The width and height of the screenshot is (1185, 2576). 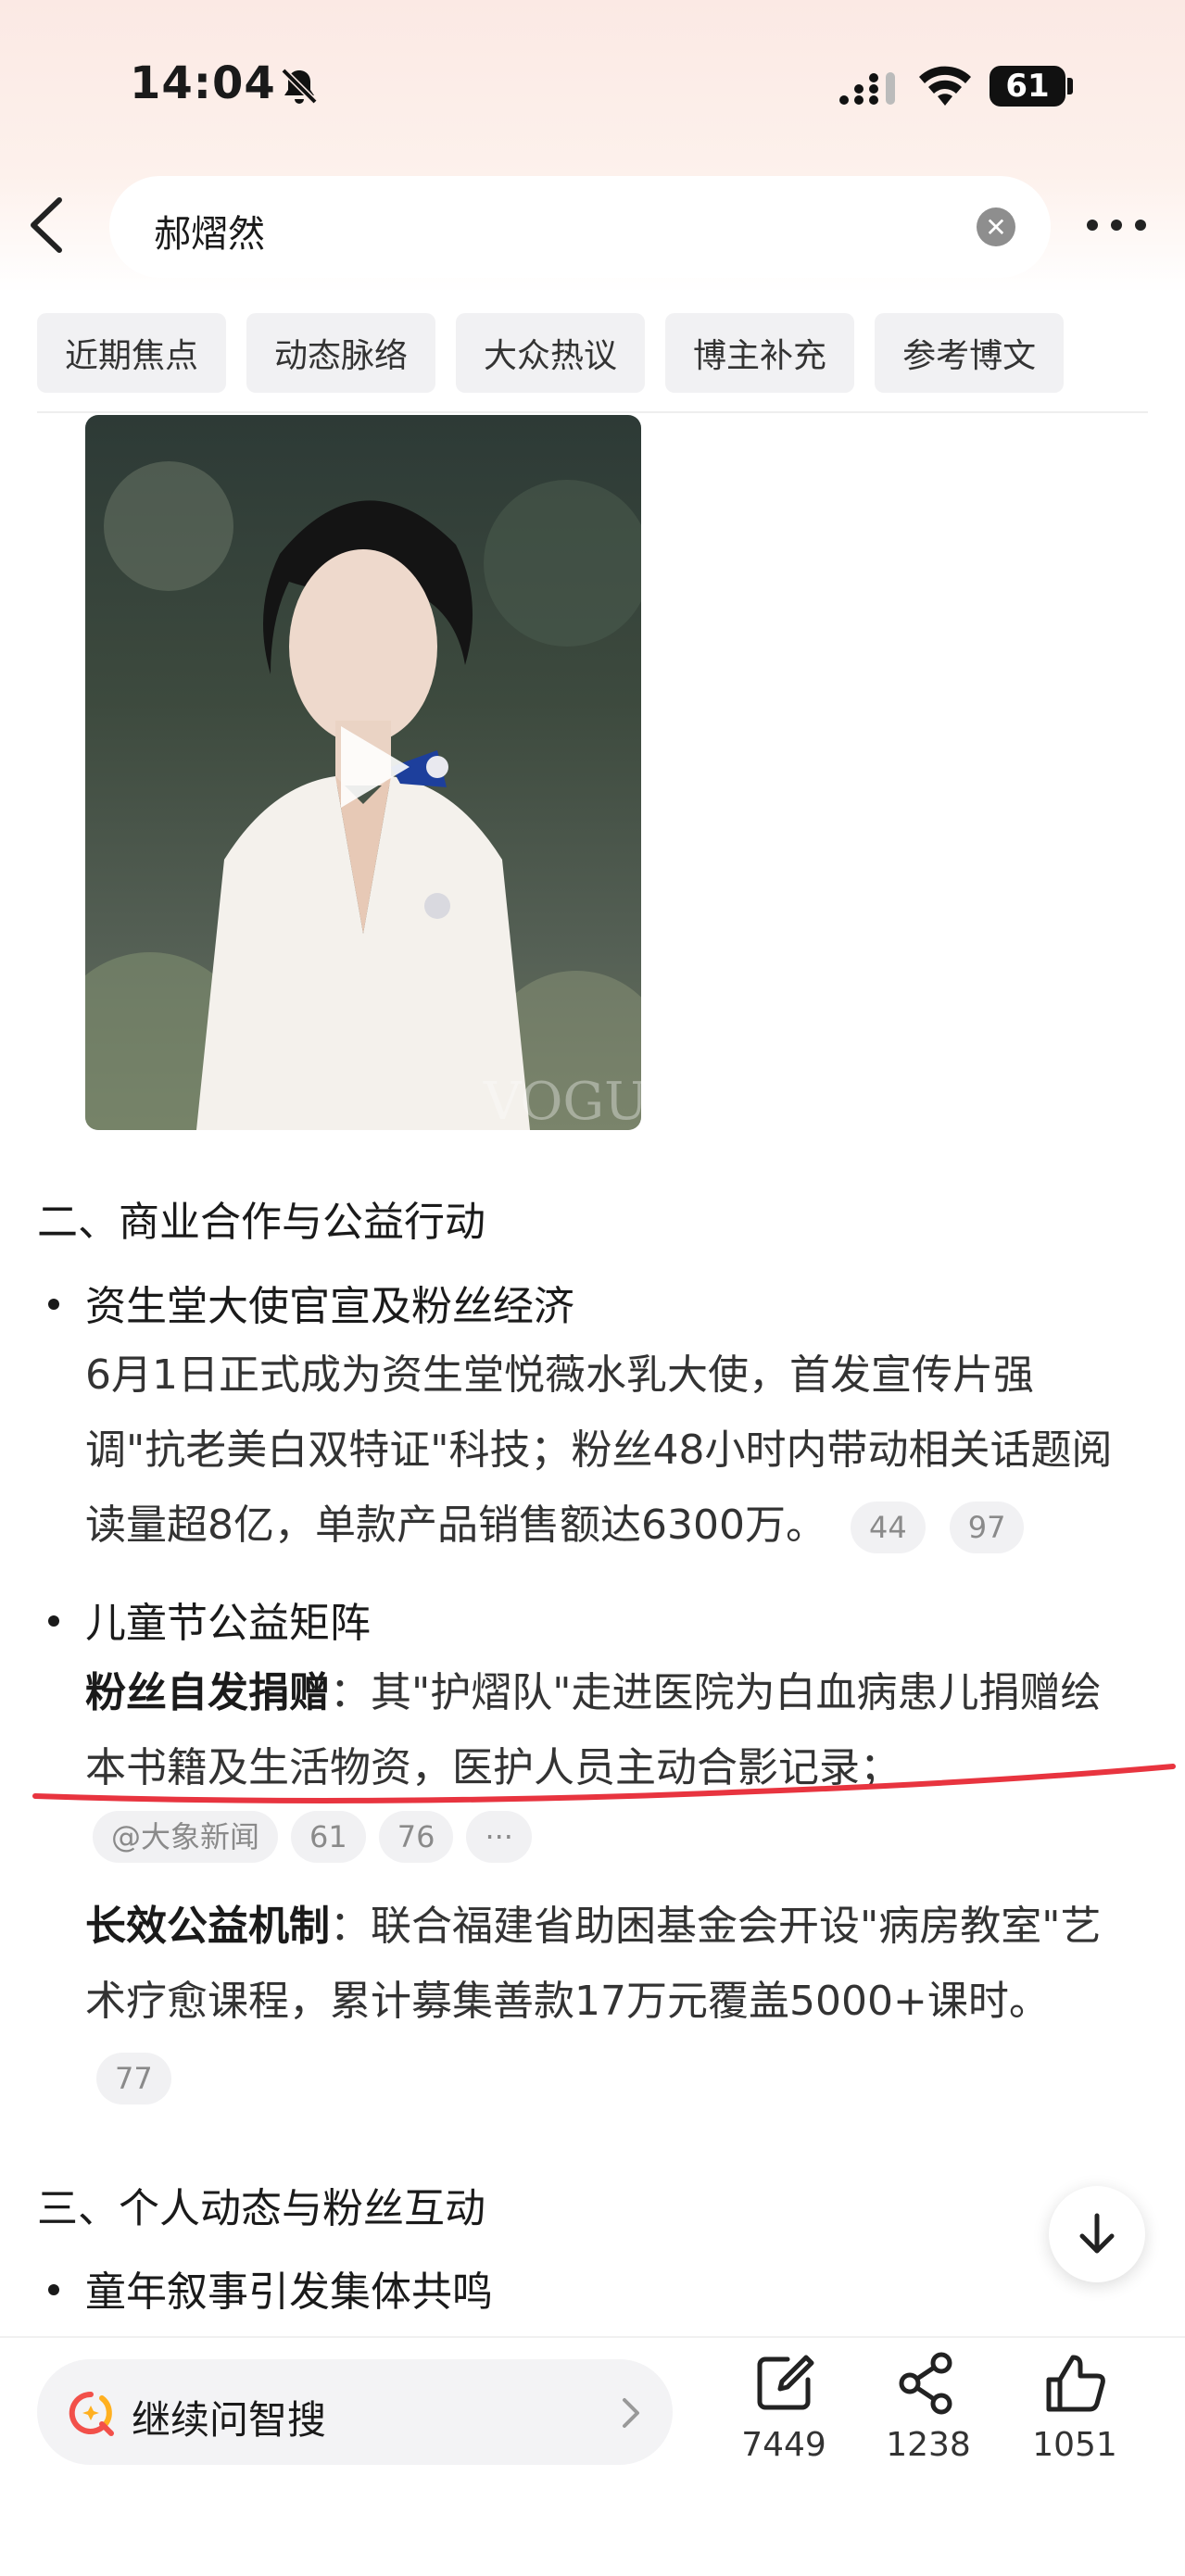 I want to click on topic-tabs: 近期焦点 动态脉络 大众热议 博主补充 参考博文, so click(x=551, y=353).